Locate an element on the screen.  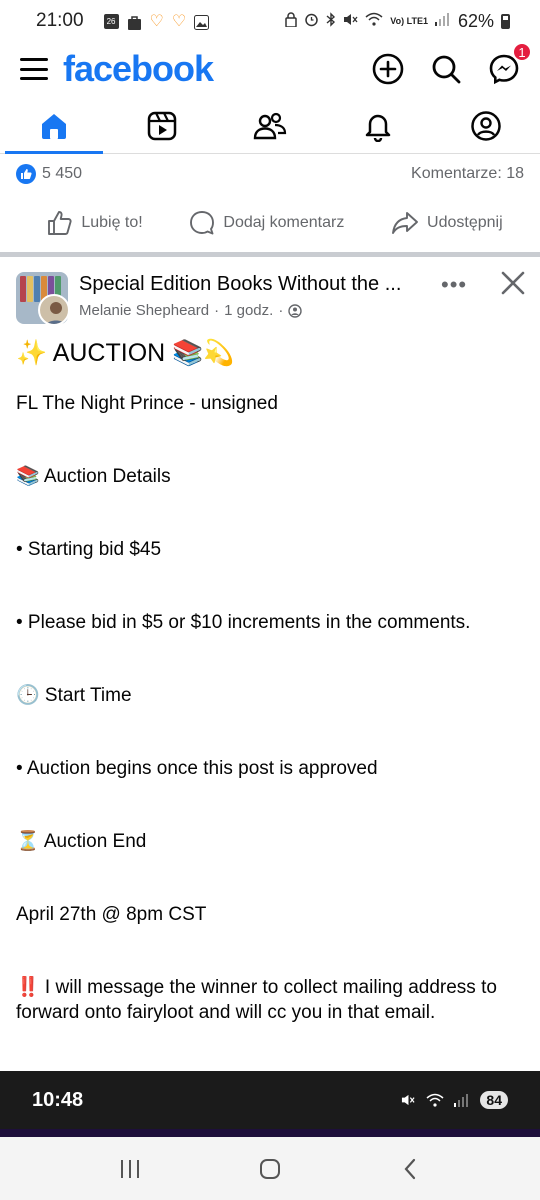
back-button is located at coordinates (410, 1169).